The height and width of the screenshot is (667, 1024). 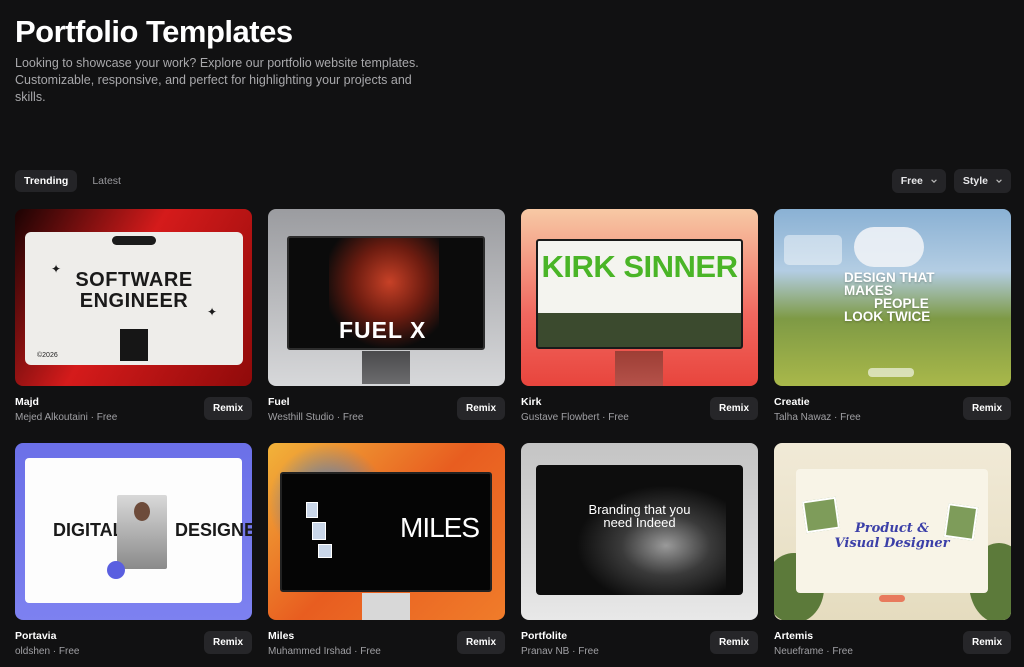 What do you see at coordinates (639, 266) in the screenshot?
I see `thumbnail-headline: KIRK SINNER` at bounding box center [639, 266].